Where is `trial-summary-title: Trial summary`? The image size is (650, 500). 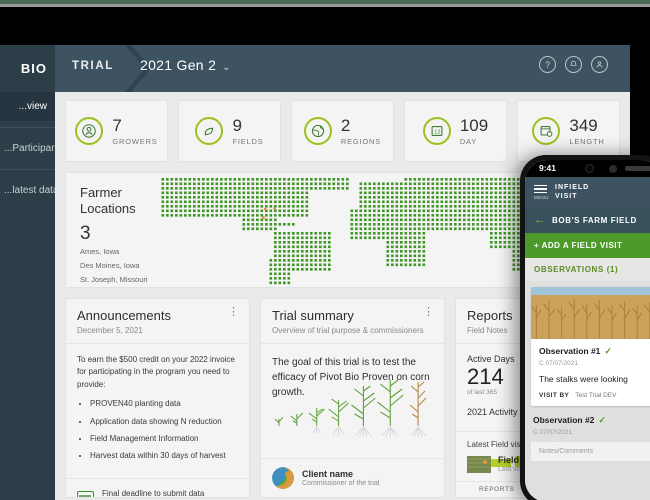 trial-summary-title: Trial summary is located at coordinates (313, 315).